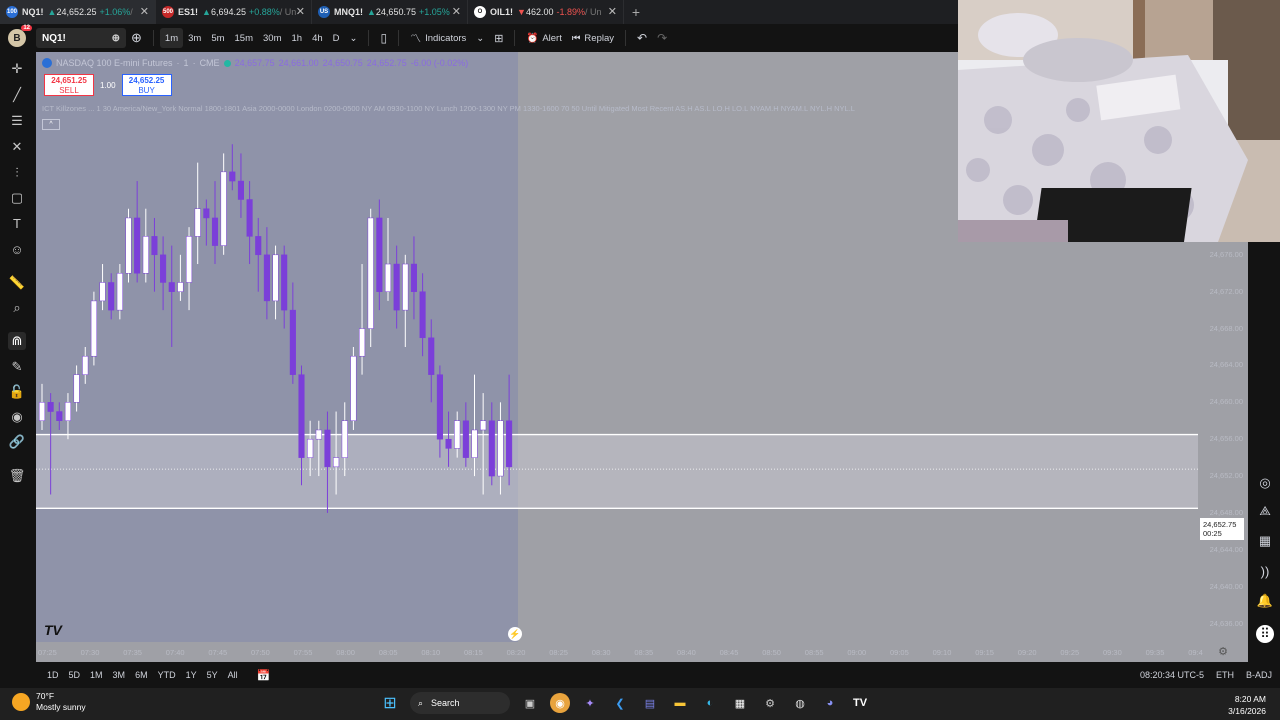 This screenshot has height=720, width=1280. I want to click on interval-1m: 1m, so click(171, 38).